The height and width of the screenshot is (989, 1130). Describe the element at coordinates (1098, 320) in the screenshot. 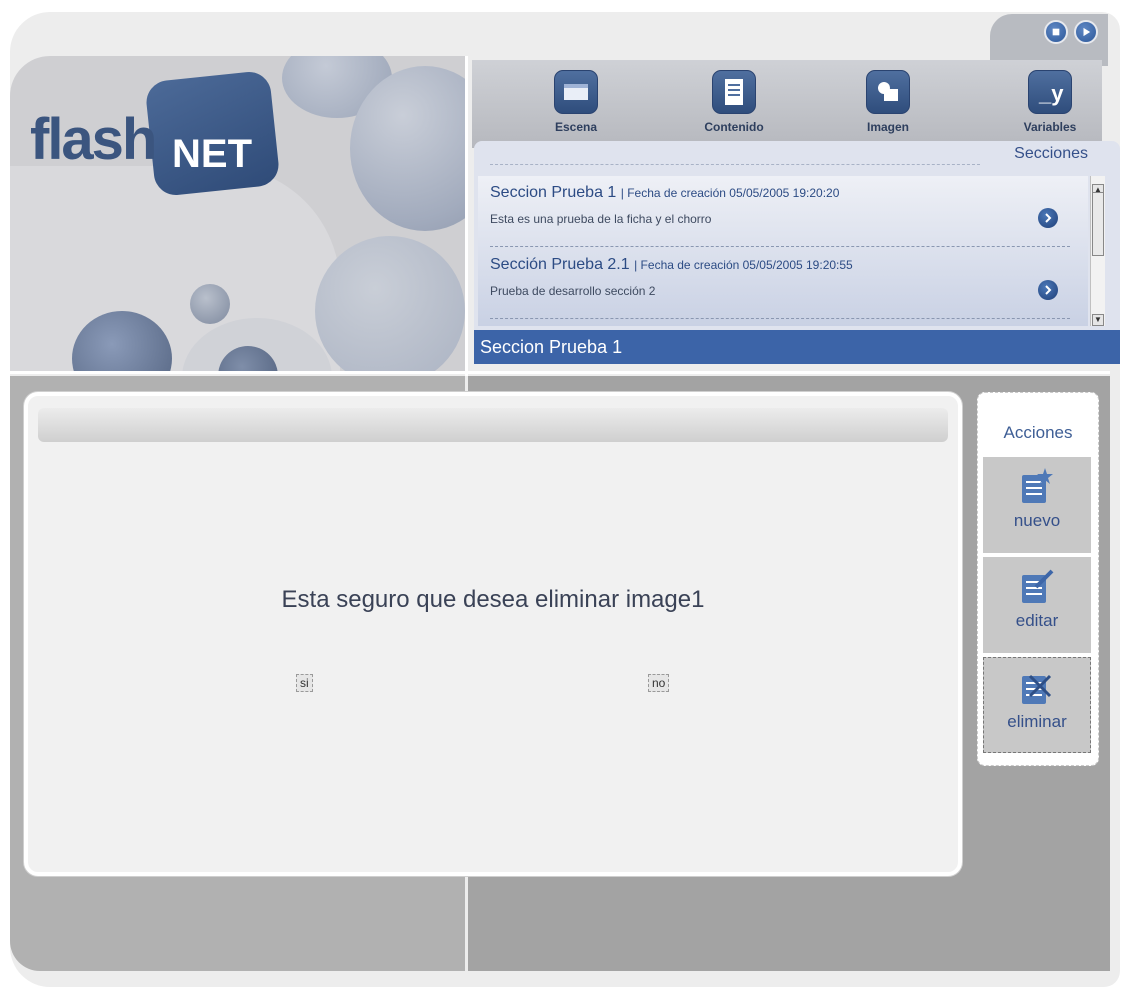

I see `scroll-down-button: ▼` at that location.